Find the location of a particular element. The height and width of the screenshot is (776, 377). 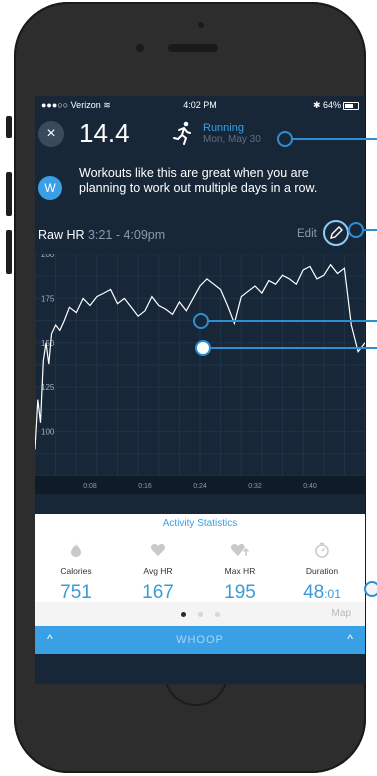

callout-marker-header is located at coordinates (285, 139).